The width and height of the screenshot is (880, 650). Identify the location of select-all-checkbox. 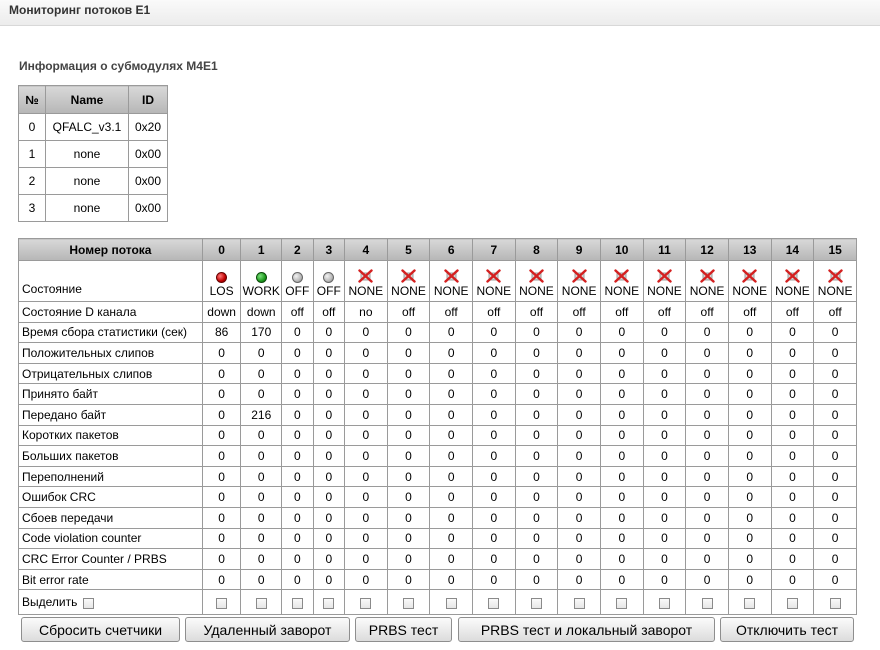
(89, 603).